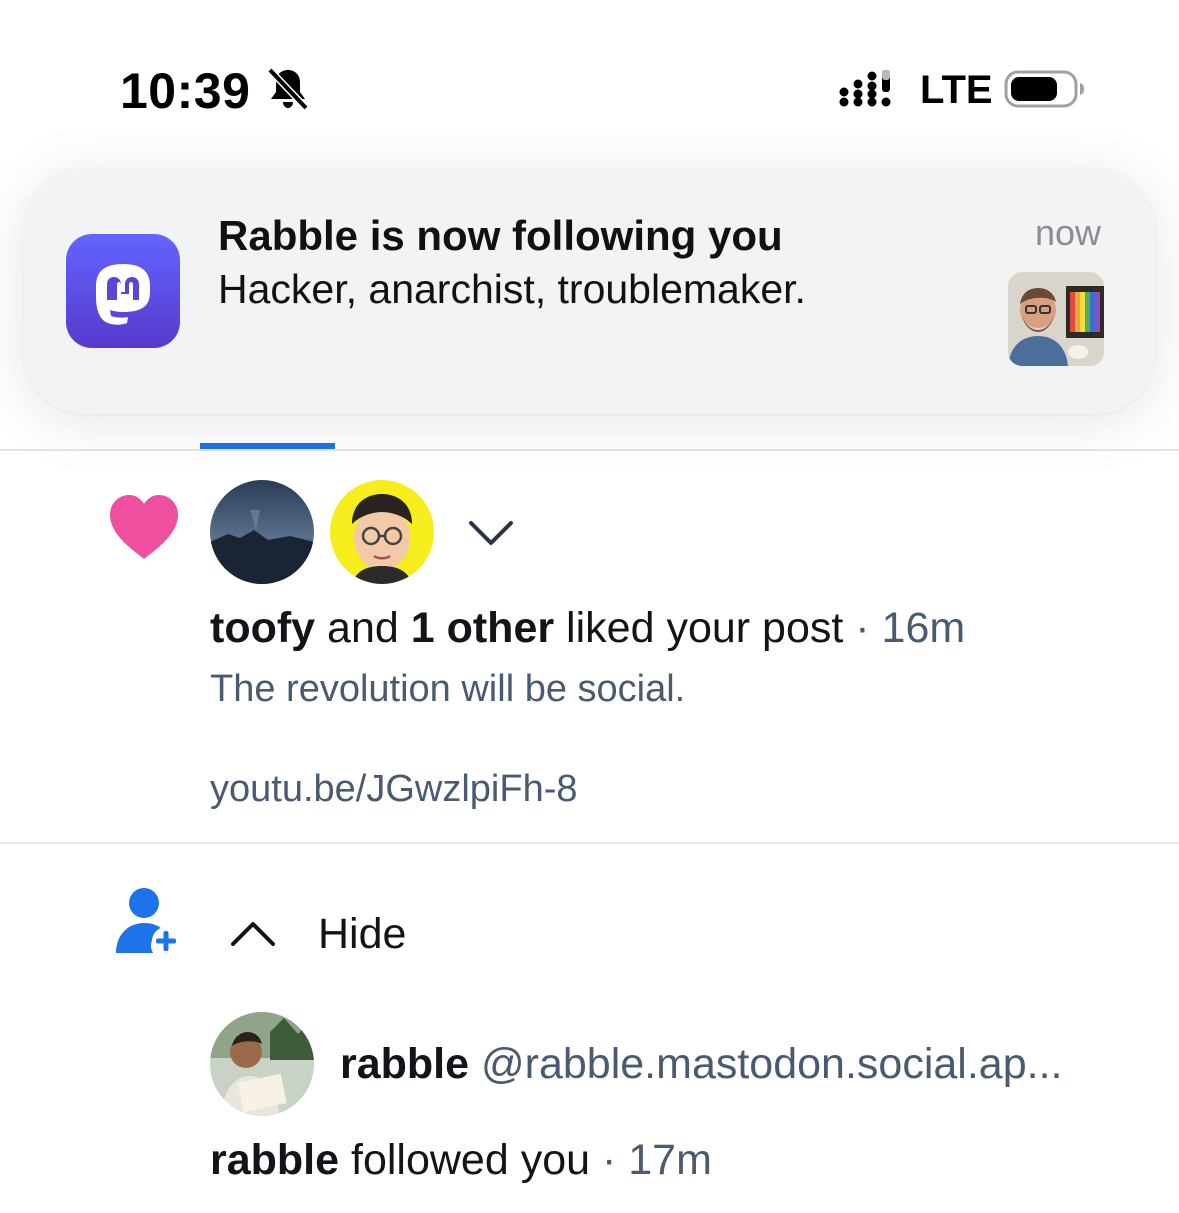 The width and height of the screenshot is (1179, 1213). Describe the element at coordinates (1056, 319) in the screenshot. I see `sender-avatar` at that location.